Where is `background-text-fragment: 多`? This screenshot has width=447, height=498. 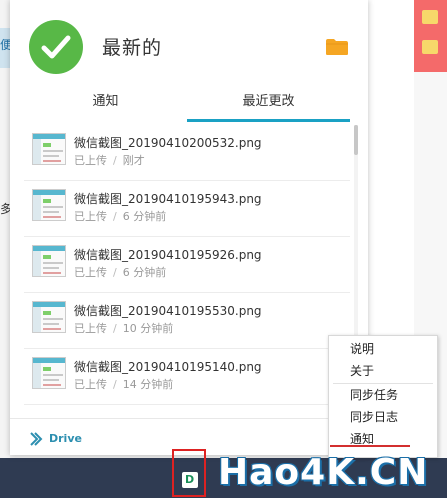
background-text-fragment: 多 is located at coordinates (5, 209).